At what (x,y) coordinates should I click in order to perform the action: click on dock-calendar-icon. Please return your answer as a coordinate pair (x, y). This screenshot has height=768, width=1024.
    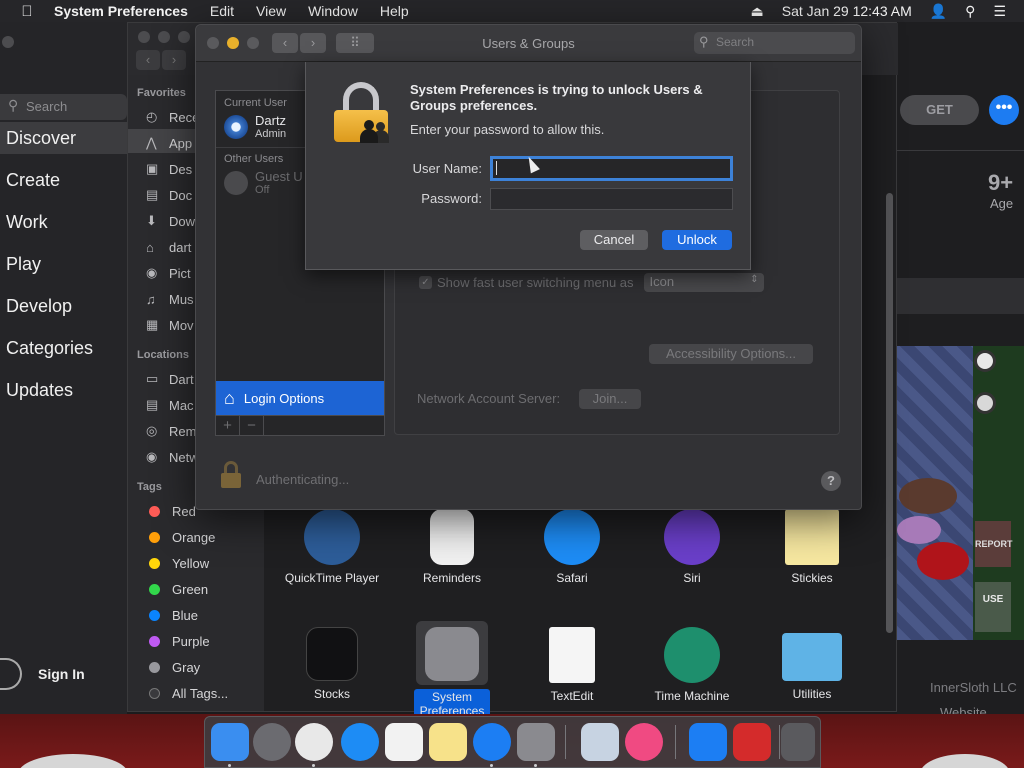
    Looking at the image, I should click on (404, 742).